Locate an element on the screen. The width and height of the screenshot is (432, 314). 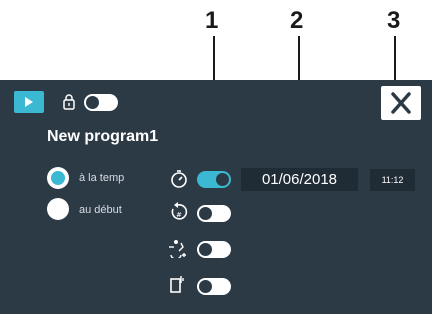
radio-a-la-temp is located at coordinates (58, 178).